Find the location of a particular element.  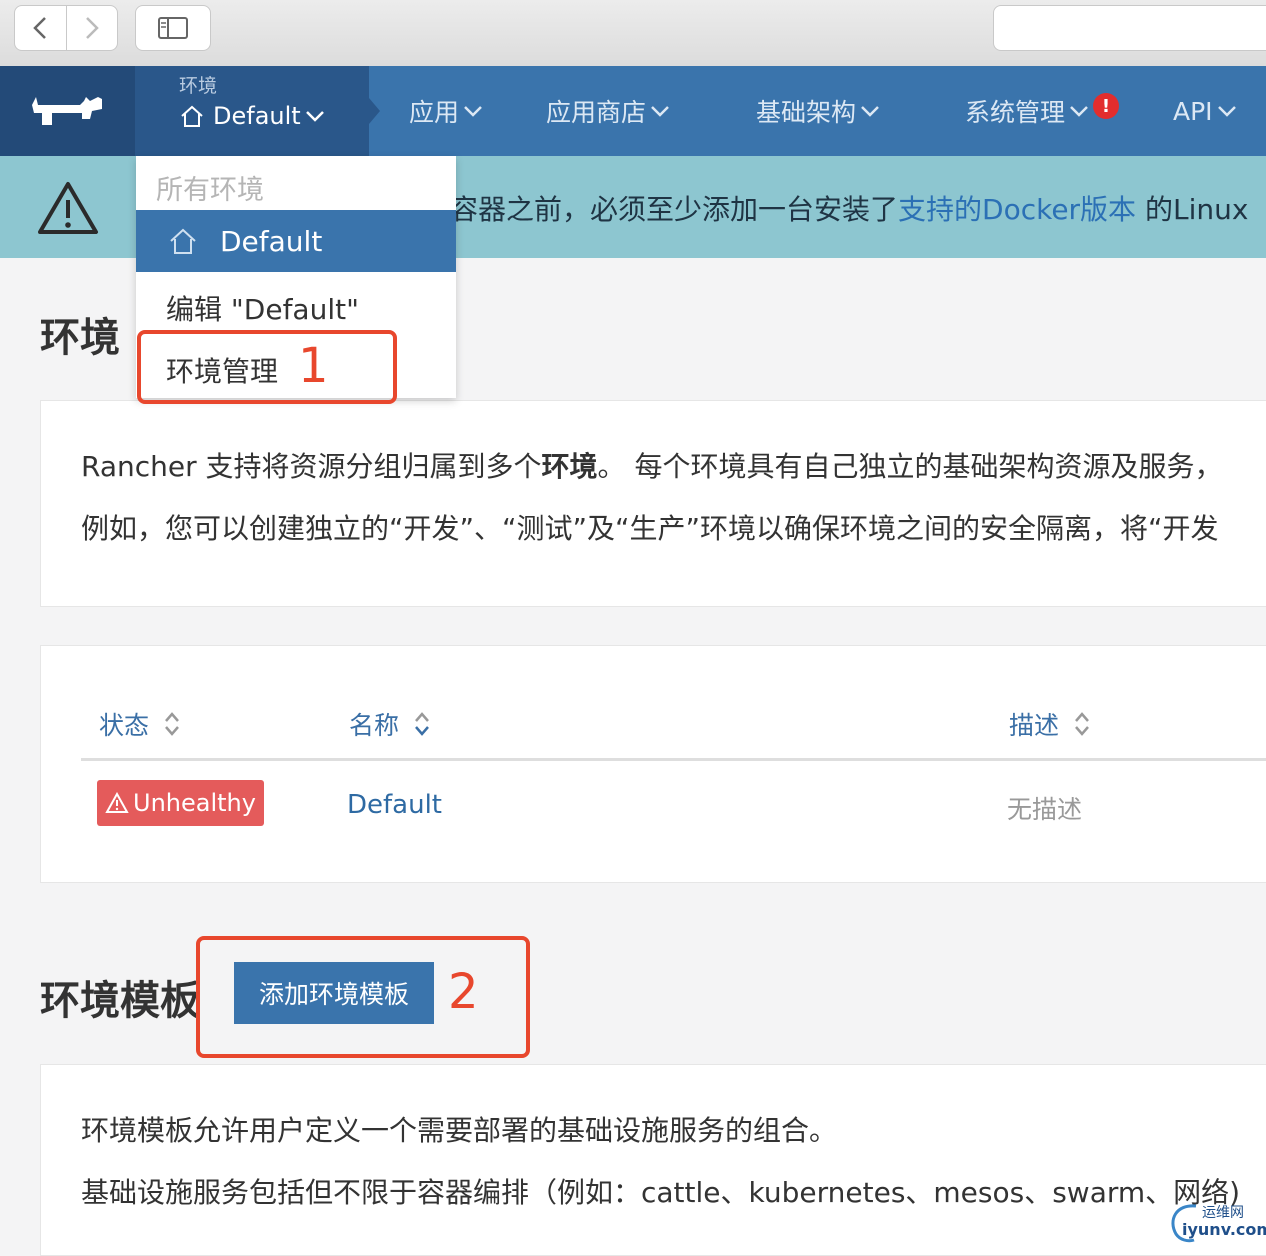

environment-name-link: Default is located at coordinates (394, 805).